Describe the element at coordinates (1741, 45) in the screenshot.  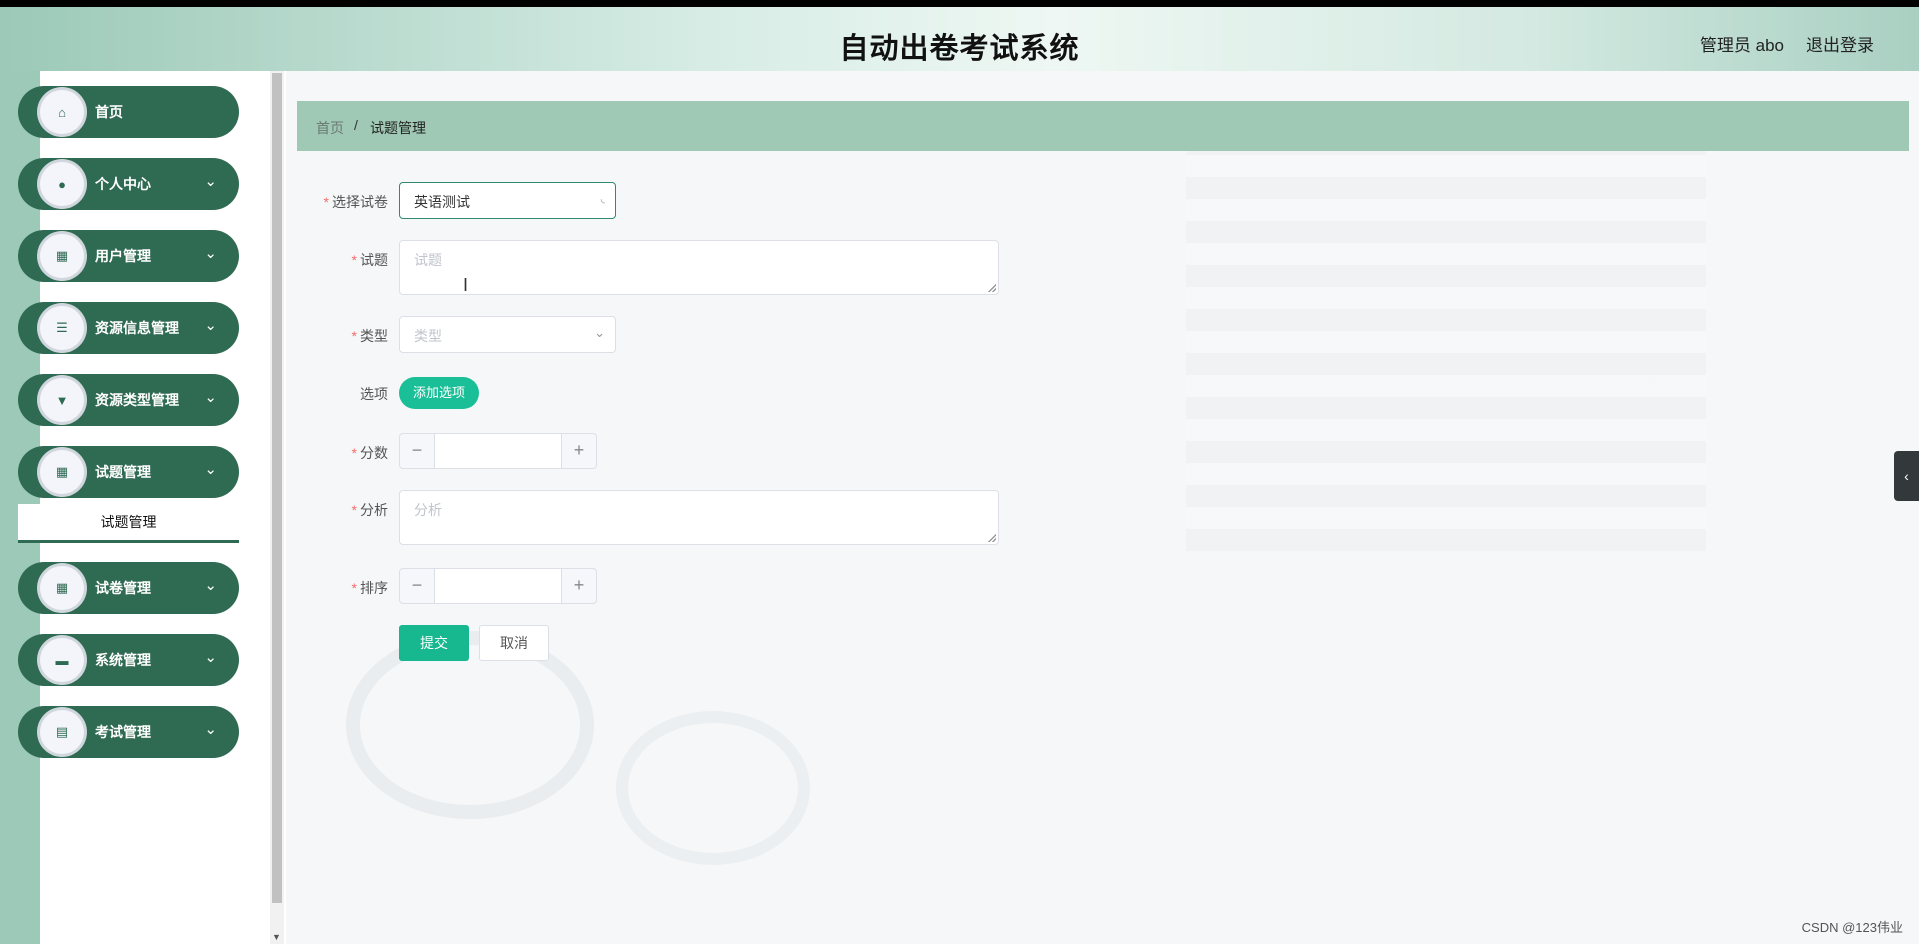
I see `current-user: 管理员 abo` at that location.